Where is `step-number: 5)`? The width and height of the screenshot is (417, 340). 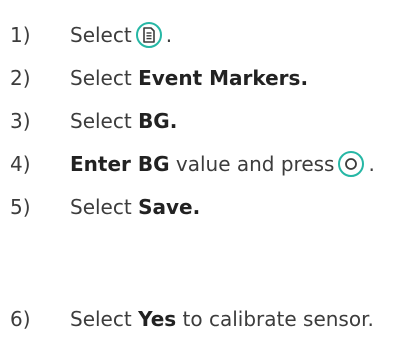 step-number: 5) is located at coordinates (20, 207).